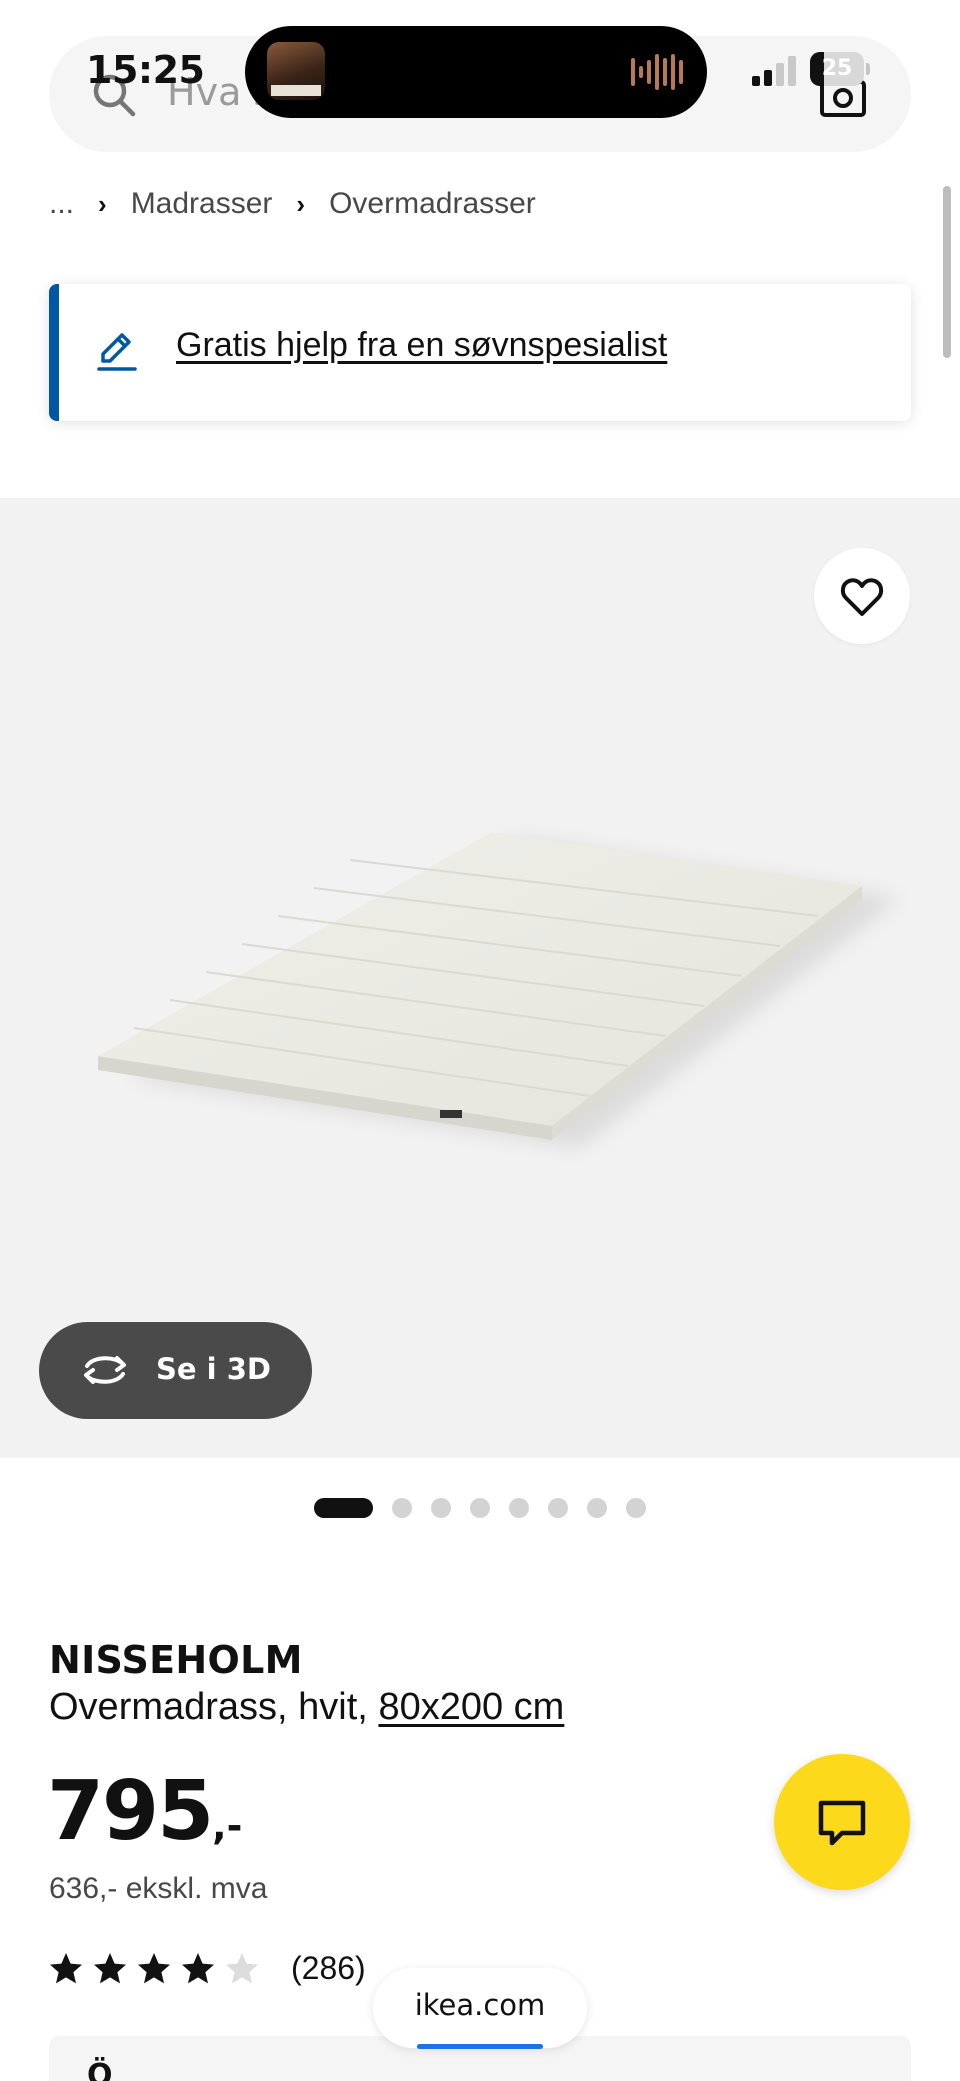 Image resolution: width=960 pixels, height=2081 pixels. What do you see at coordinates (774, 71) in the screenshot?
I see `cellular-signal-icon` at bounding box center [774, 71].